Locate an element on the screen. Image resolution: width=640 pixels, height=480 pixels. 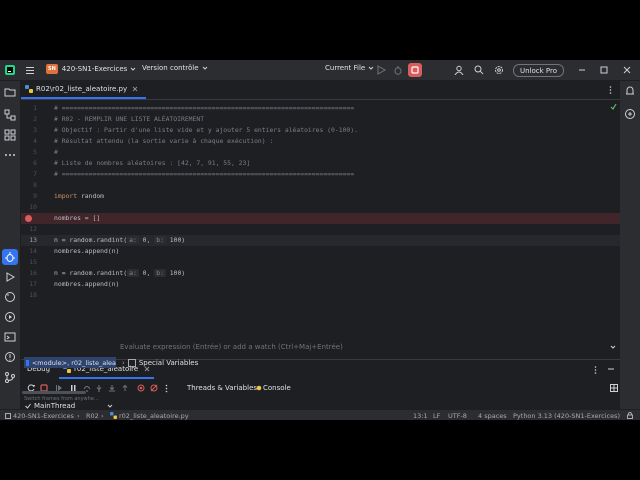
indent-setting: 4 spaces is located at coordinates (492, 416).